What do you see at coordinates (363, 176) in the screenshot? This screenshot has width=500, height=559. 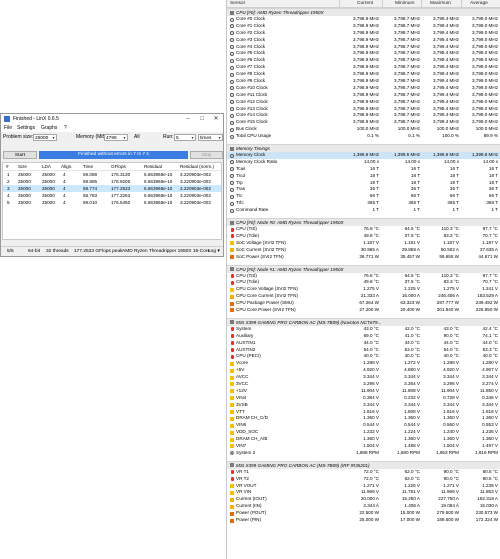 I see `sensor-row: Trcd 18 T 18 T 18 T 18 T` at bounding box center [363, 176].